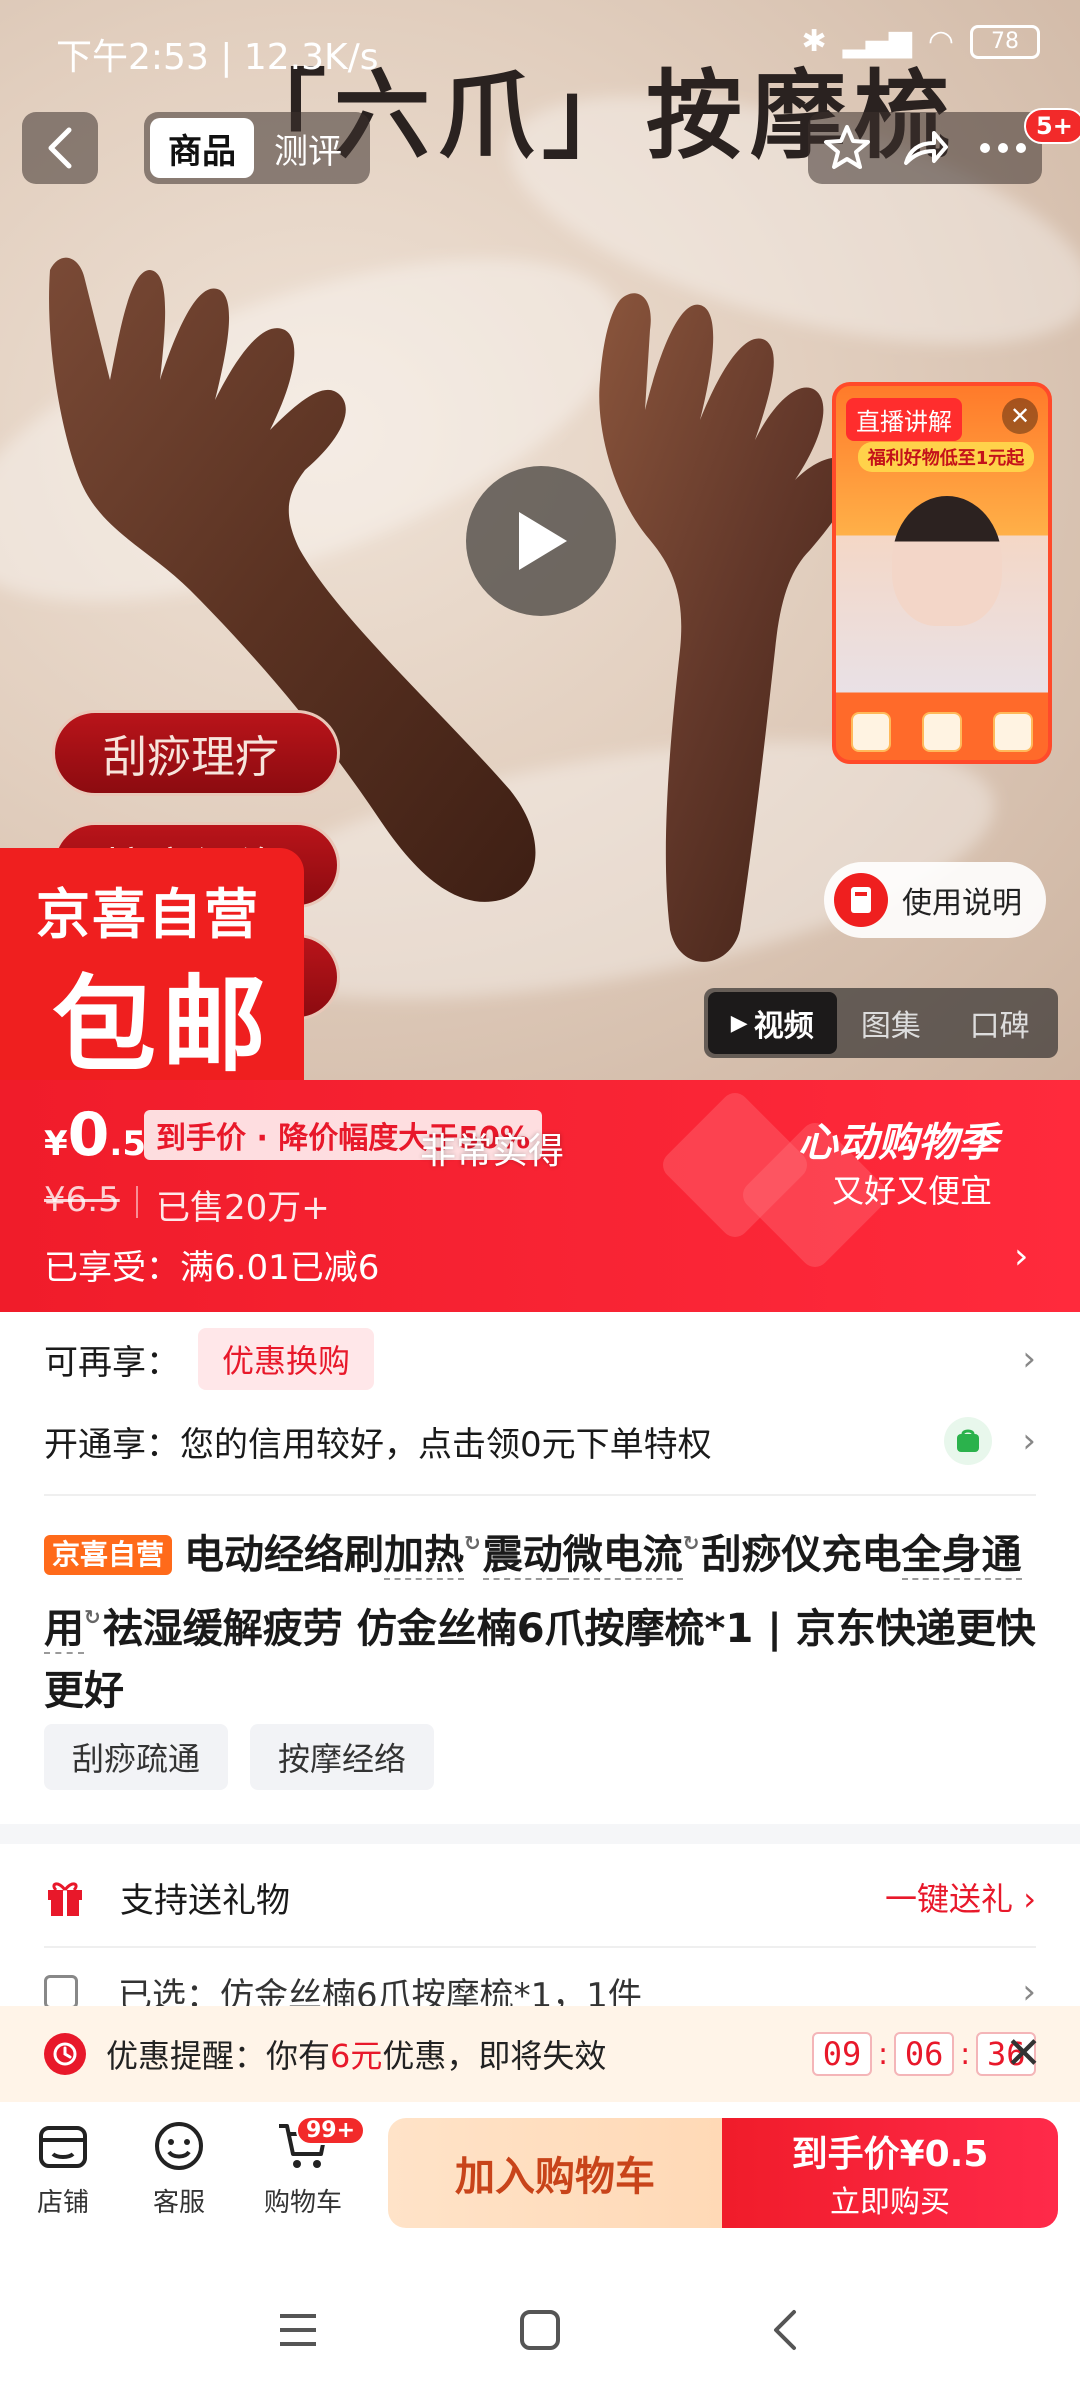  I want to click on live-stream-window: 直播讲解 ✕ 福利好物低至1元起, so click(942, 573).